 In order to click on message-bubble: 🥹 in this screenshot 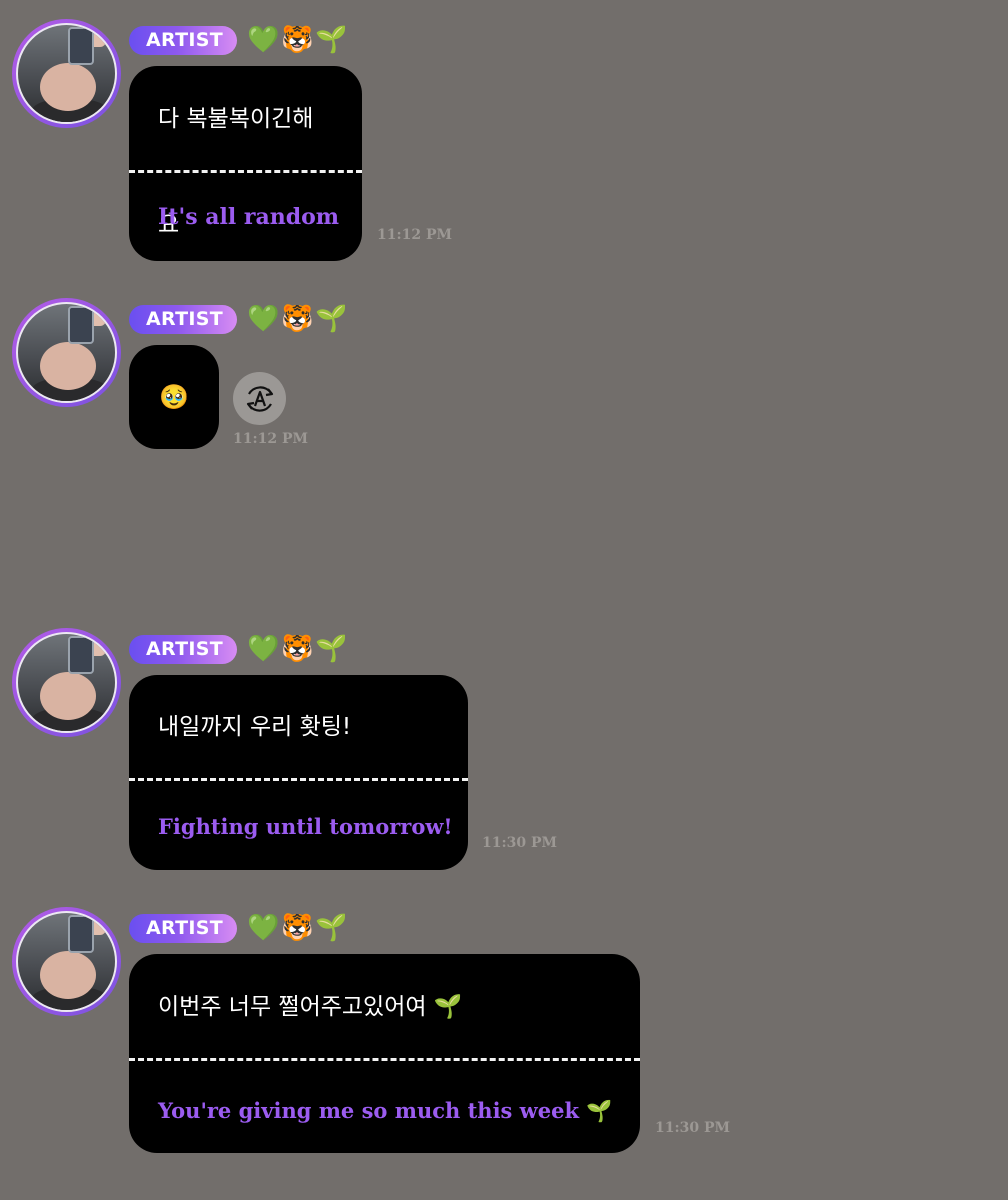, I will do `click(174, 397)`.